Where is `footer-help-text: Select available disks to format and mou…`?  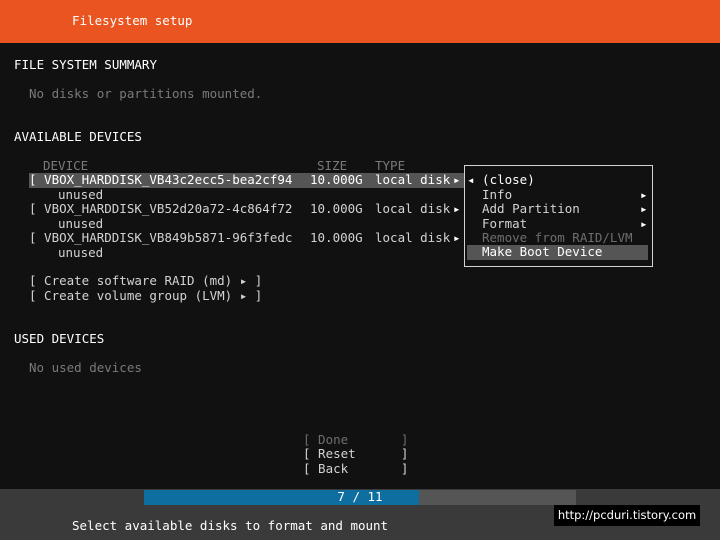
footer-help-text: Select available disks to format and mou… is located at coordinates (230, 525).